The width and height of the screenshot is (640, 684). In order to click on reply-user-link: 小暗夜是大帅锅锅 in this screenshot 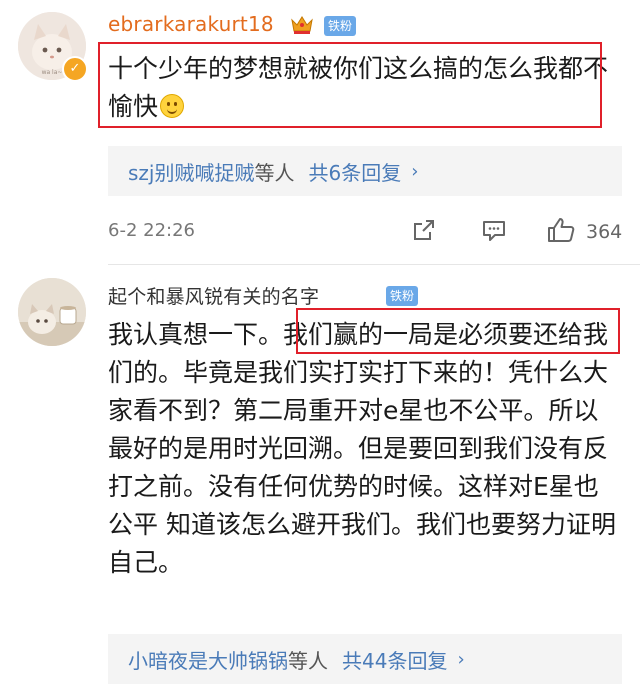, I will do `click(208, 659)`.